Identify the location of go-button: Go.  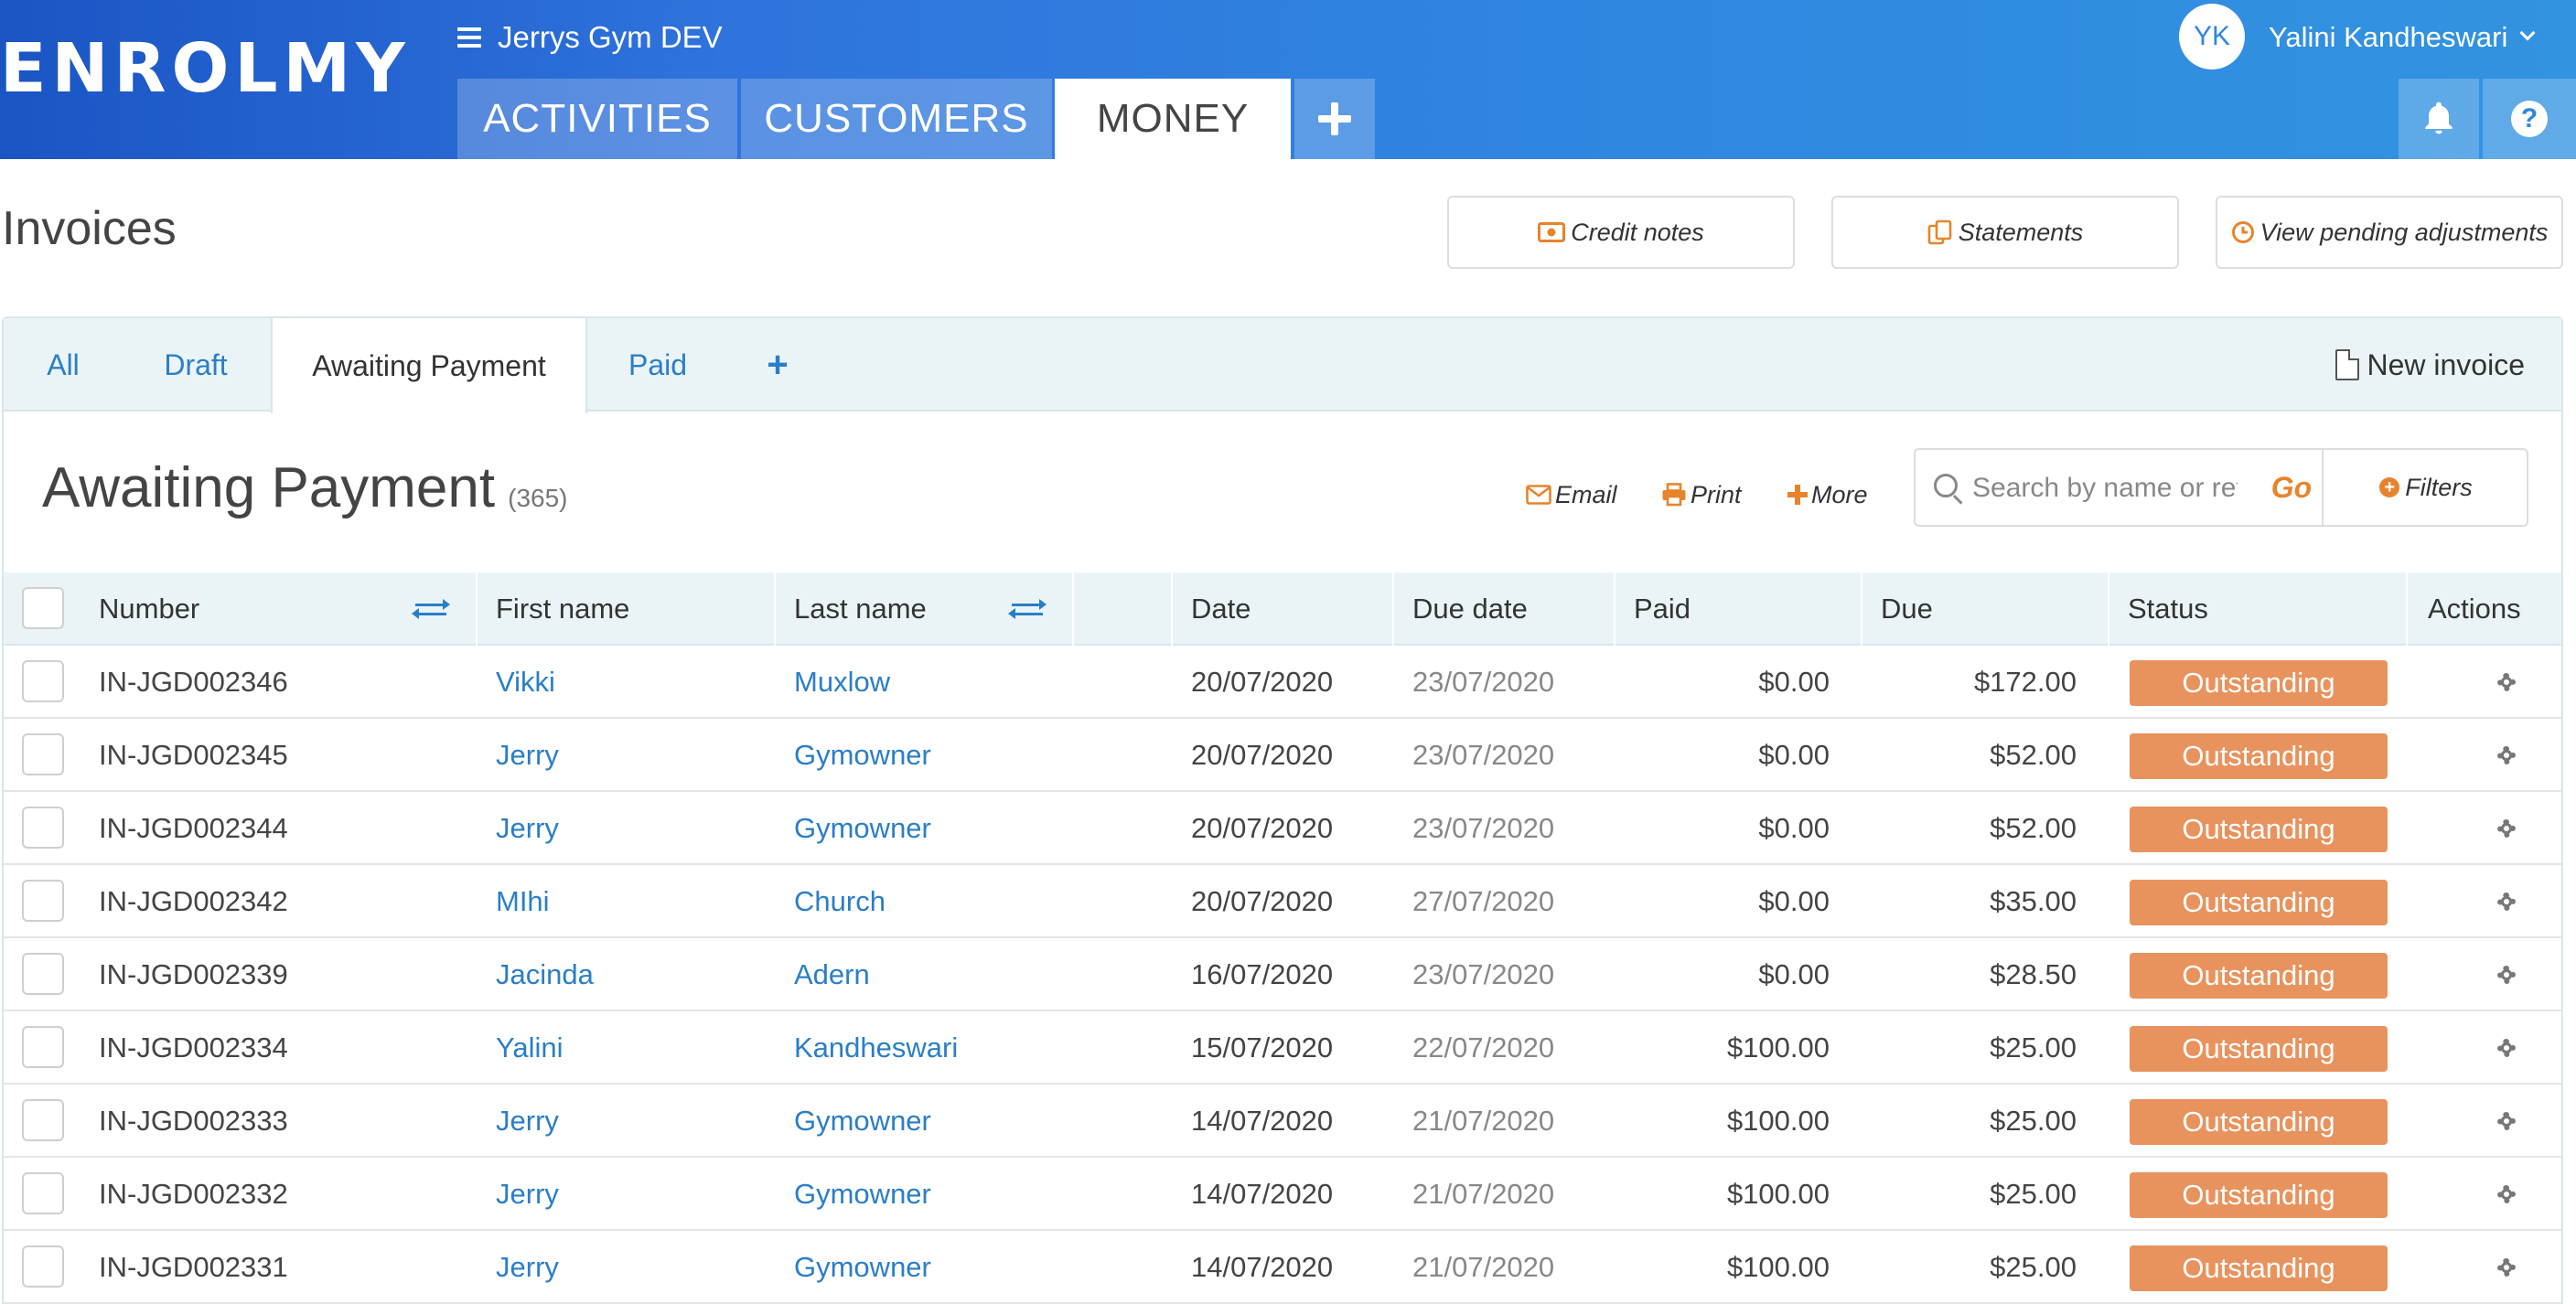
(2292, 487).